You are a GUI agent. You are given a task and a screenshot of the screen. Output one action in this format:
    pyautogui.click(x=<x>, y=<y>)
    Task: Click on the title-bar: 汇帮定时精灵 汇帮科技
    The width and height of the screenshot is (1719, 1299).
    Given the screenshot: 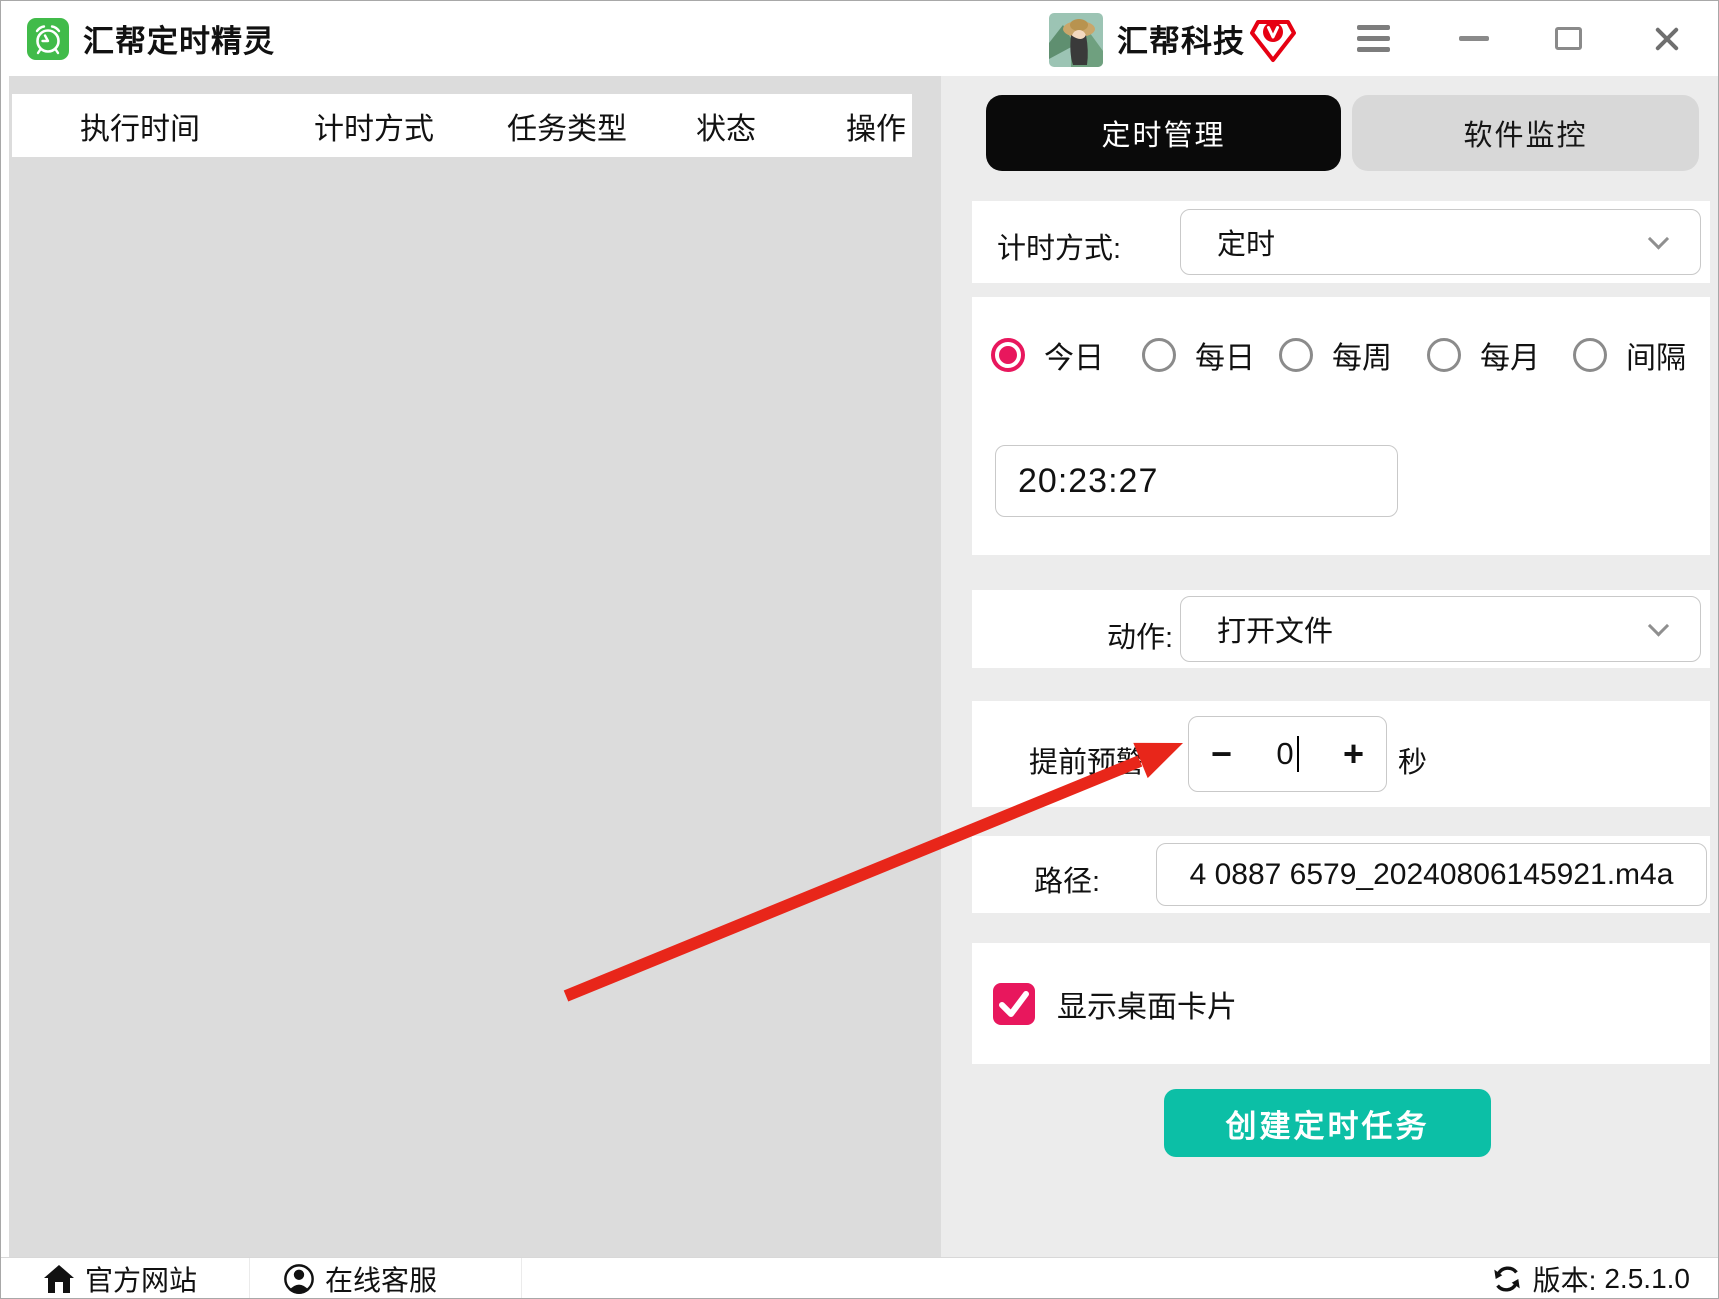 What is the action you would take?
    pyautogui.click(x=859, y=38)
    